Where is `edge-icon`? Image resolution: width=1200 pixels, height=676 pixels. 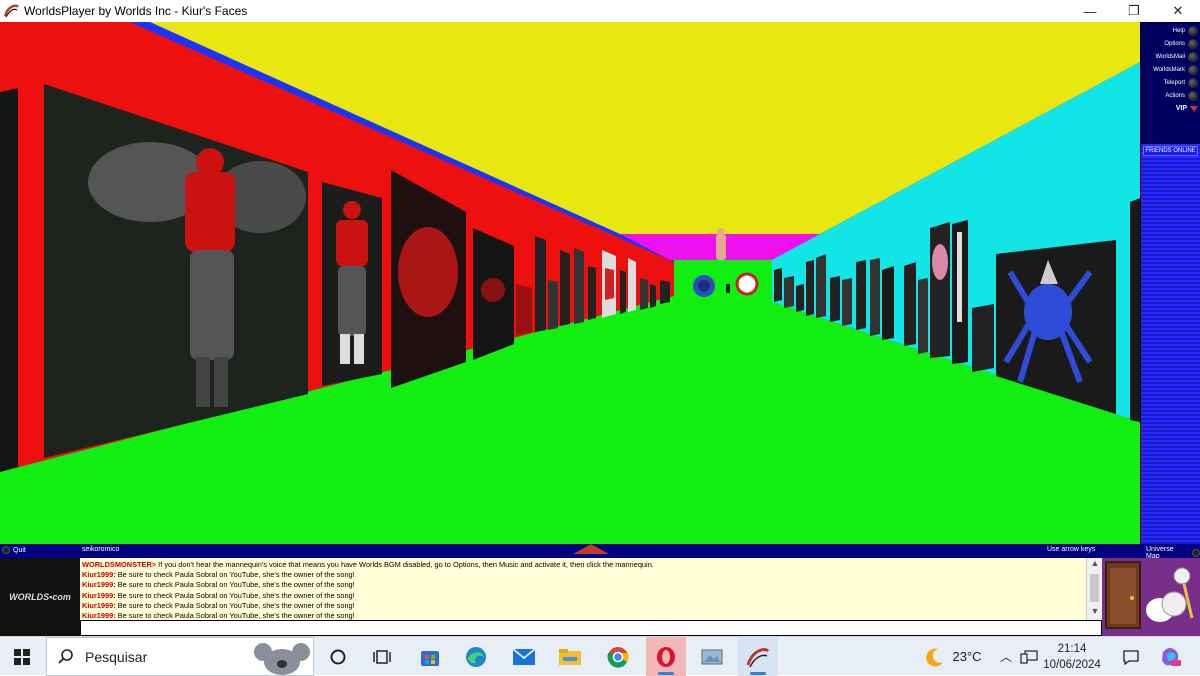
edge-icon is located at coordinates (476, 656).